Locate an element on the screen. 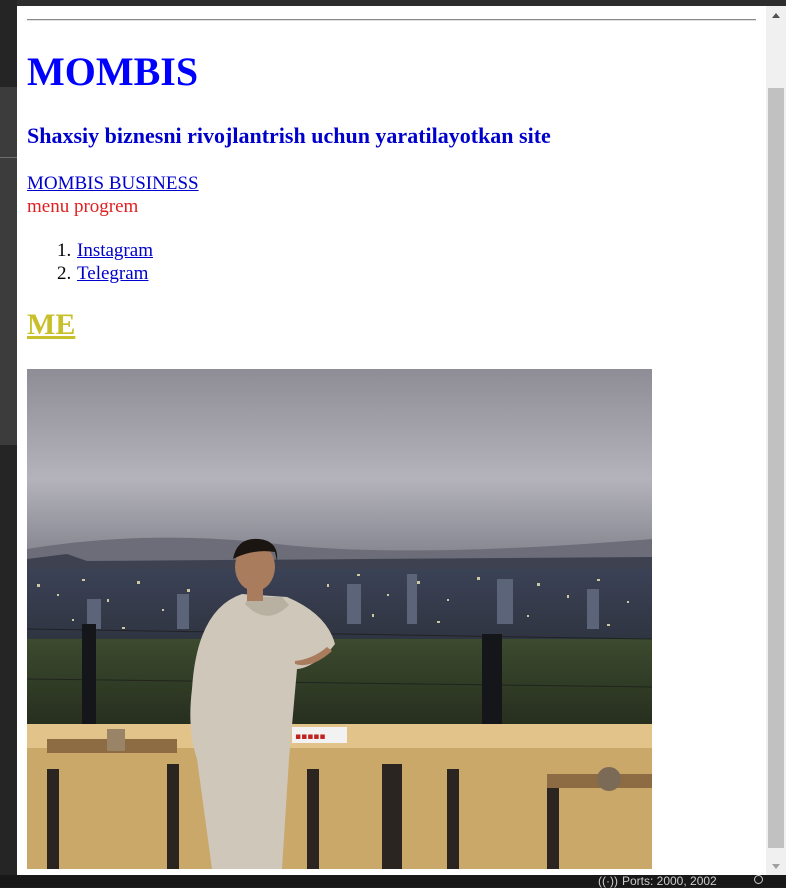  status-bar: ((·)) Ports: 2000, 2002 is located at coordinates (393, 881).